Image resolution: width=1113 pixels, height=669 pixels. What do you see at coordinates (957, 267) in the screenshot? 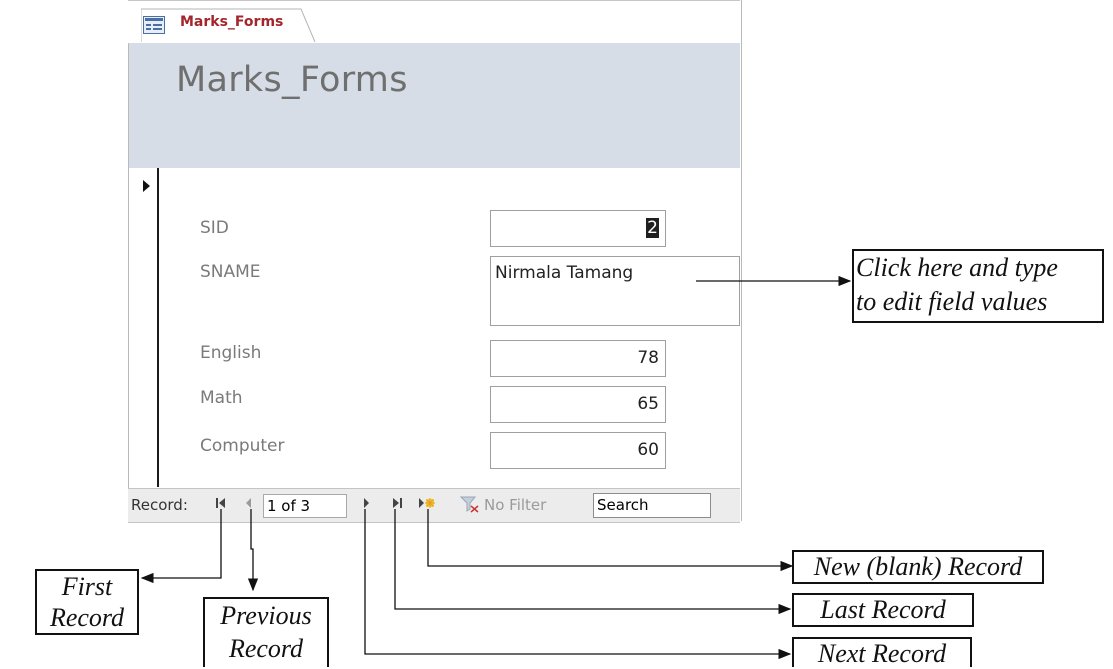
I see `edit-callout-line1: Click here and type` at bounding box center [957, 267].